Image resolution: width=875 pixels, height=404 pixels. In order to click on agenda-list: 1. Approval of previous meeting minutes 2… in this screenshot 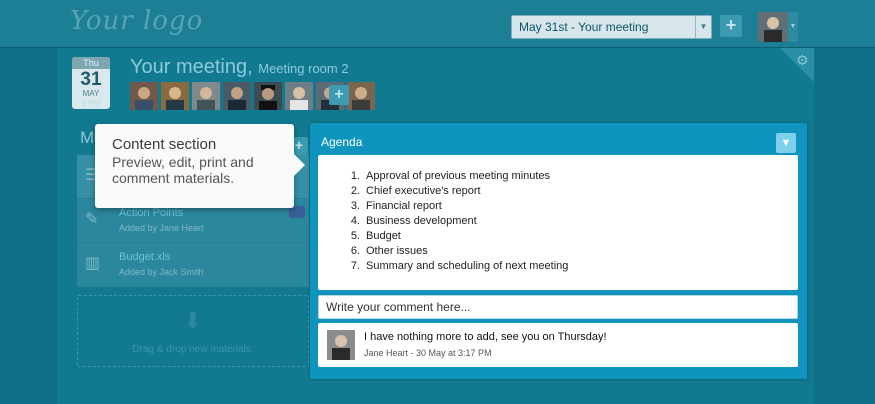, I will do `click(455, 221)`.